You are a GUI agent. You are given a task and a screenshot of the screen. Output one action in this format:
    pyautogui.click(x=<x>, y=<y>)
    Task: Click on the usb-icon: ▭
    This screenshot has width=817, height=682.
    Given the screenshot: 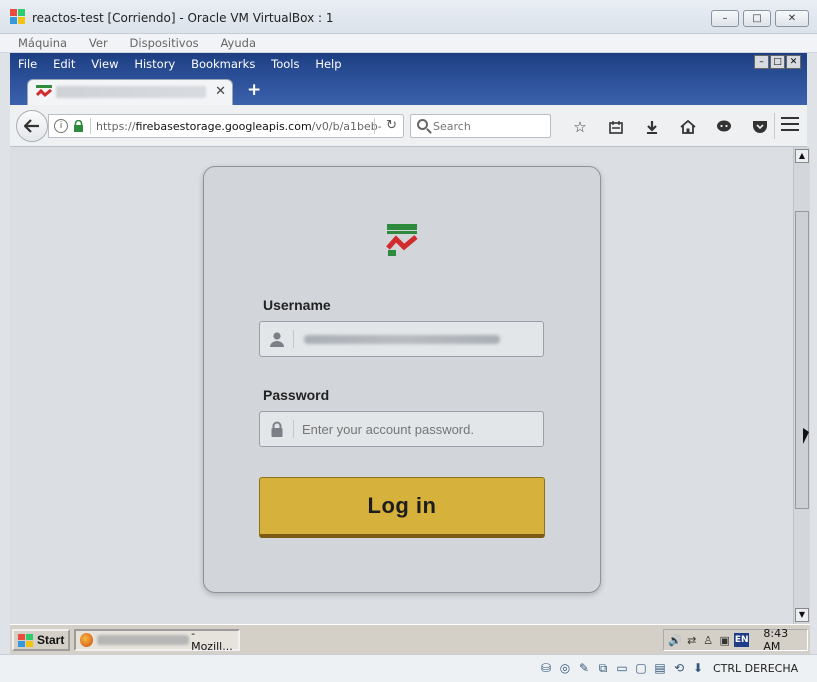 What is the action you would take?
    pyautogui.click(x=622, y=668)
    